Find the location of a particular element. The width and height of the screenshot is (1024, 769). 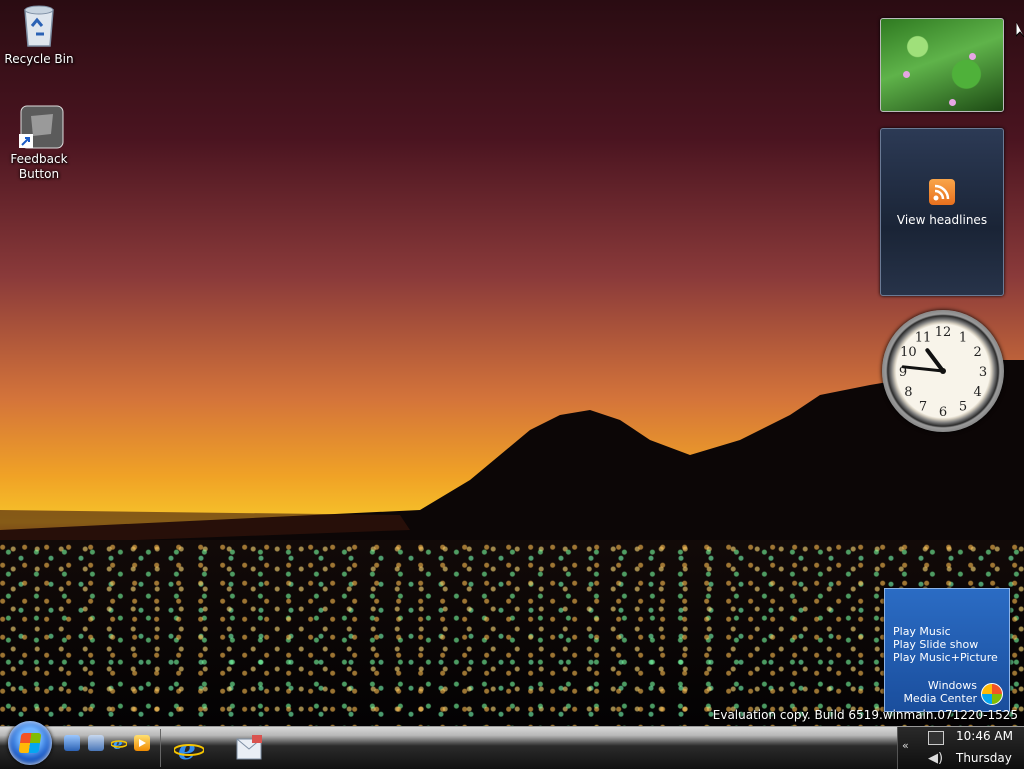

notification-area: « ◀) 10:46 AM Thursday is located at coordinates (960, 748).